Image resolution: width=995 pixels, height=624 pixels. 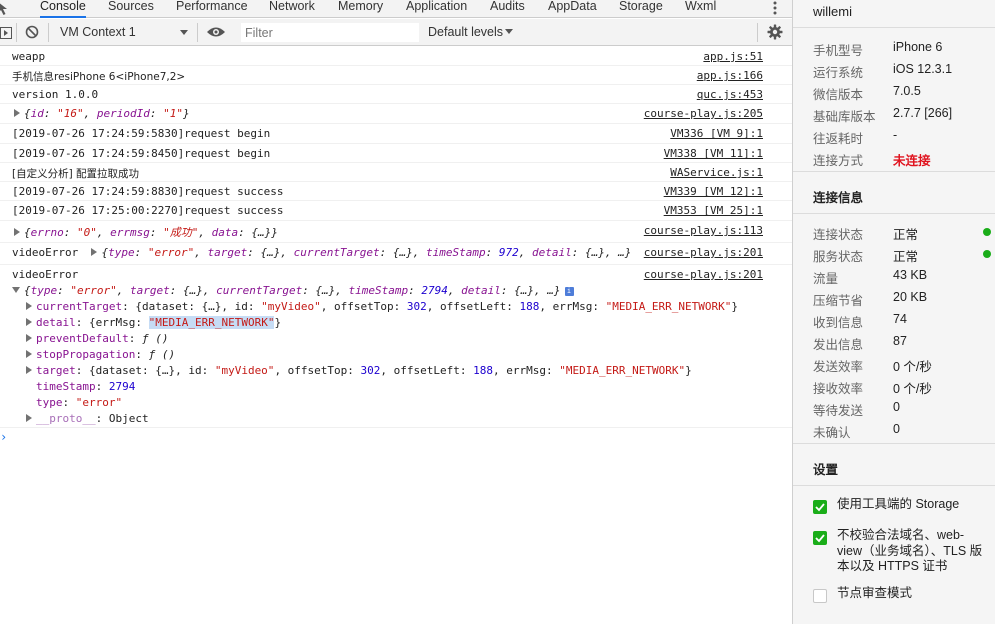 I want to click on tab-console: Console, so click(x=63, y=9).